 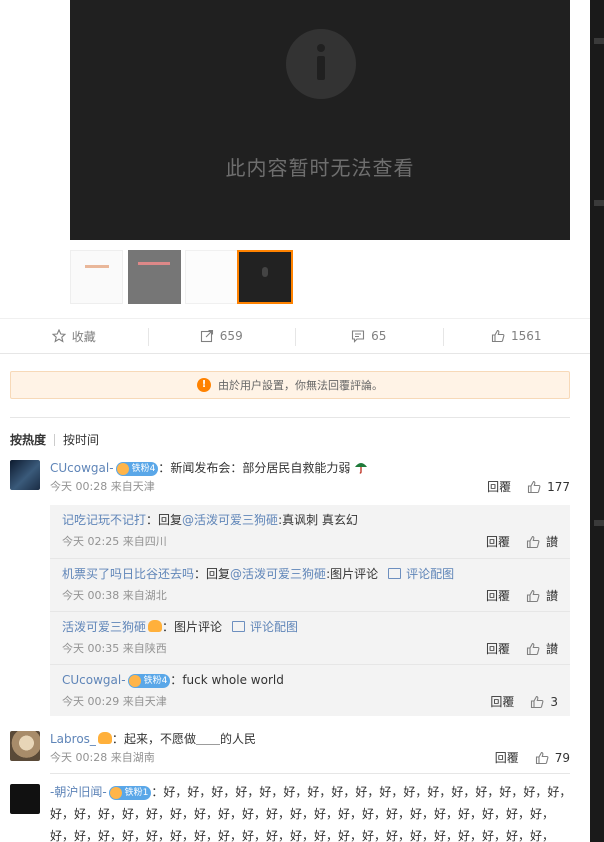 I want to click on reply-username: 活泼可爱三狗砸, so click(x=104, y=627).